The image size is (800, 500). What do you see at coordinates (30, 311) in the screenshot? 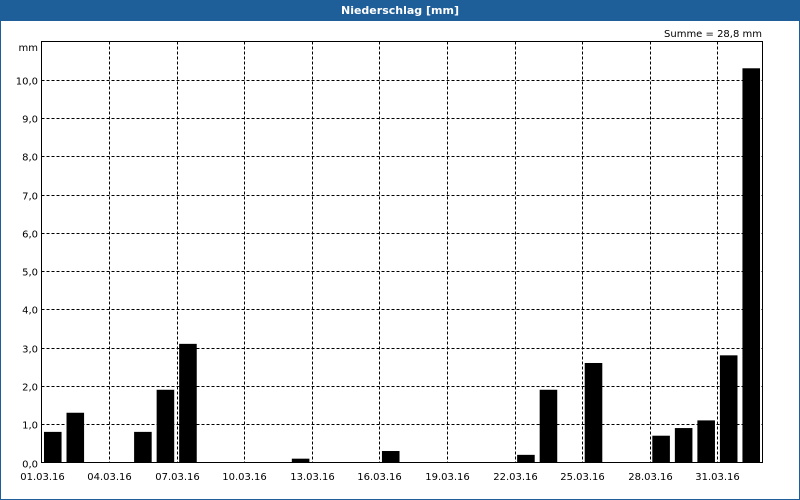
I see `y-tick-label: 4,0` at bounding box center [30, 311].